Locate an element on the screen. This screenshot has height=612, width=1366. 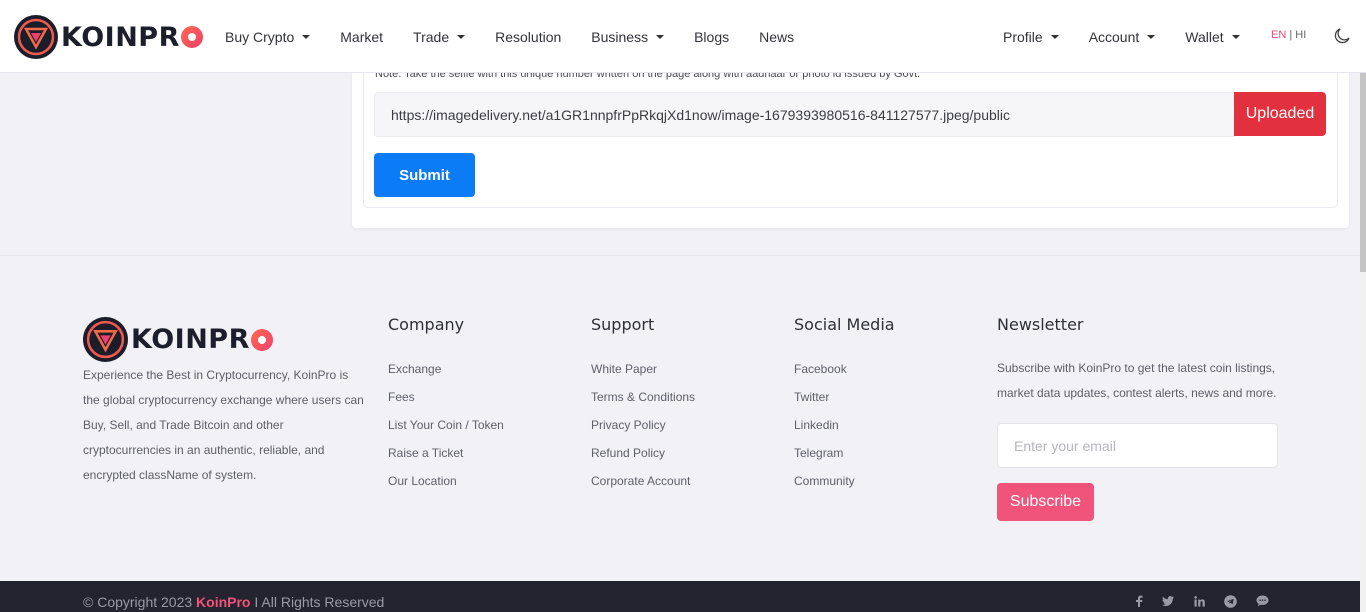
footer-link-twitter: Twitter is located at coordinates (844, 397).